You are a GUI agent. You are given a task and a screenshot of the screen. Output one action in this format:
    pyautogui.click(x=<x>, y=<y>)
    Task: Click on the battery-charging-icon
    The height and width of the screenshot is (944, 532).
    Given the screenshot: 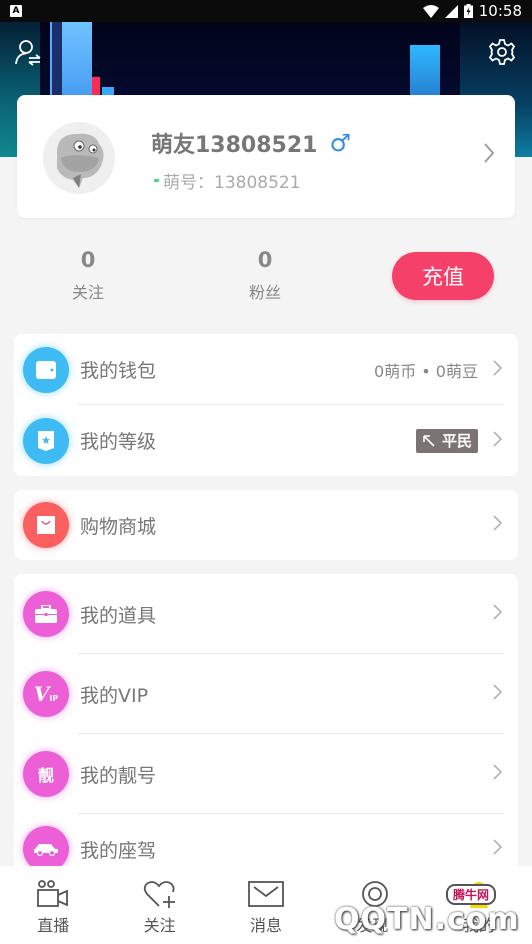 What is the action you would take?
    pyautogui.click(x=468, y=11)
    